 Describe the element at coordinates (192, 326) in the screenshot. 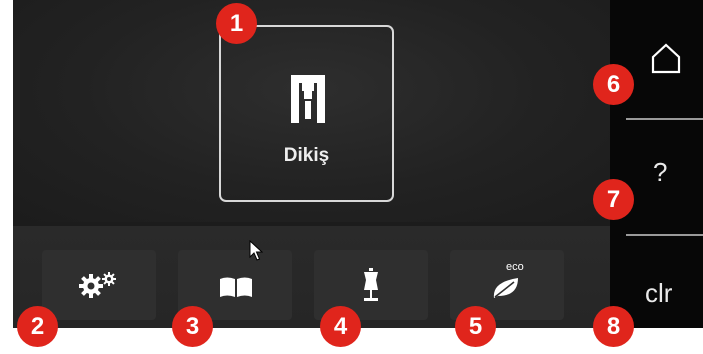

I see `callout-3: 3` at that location.